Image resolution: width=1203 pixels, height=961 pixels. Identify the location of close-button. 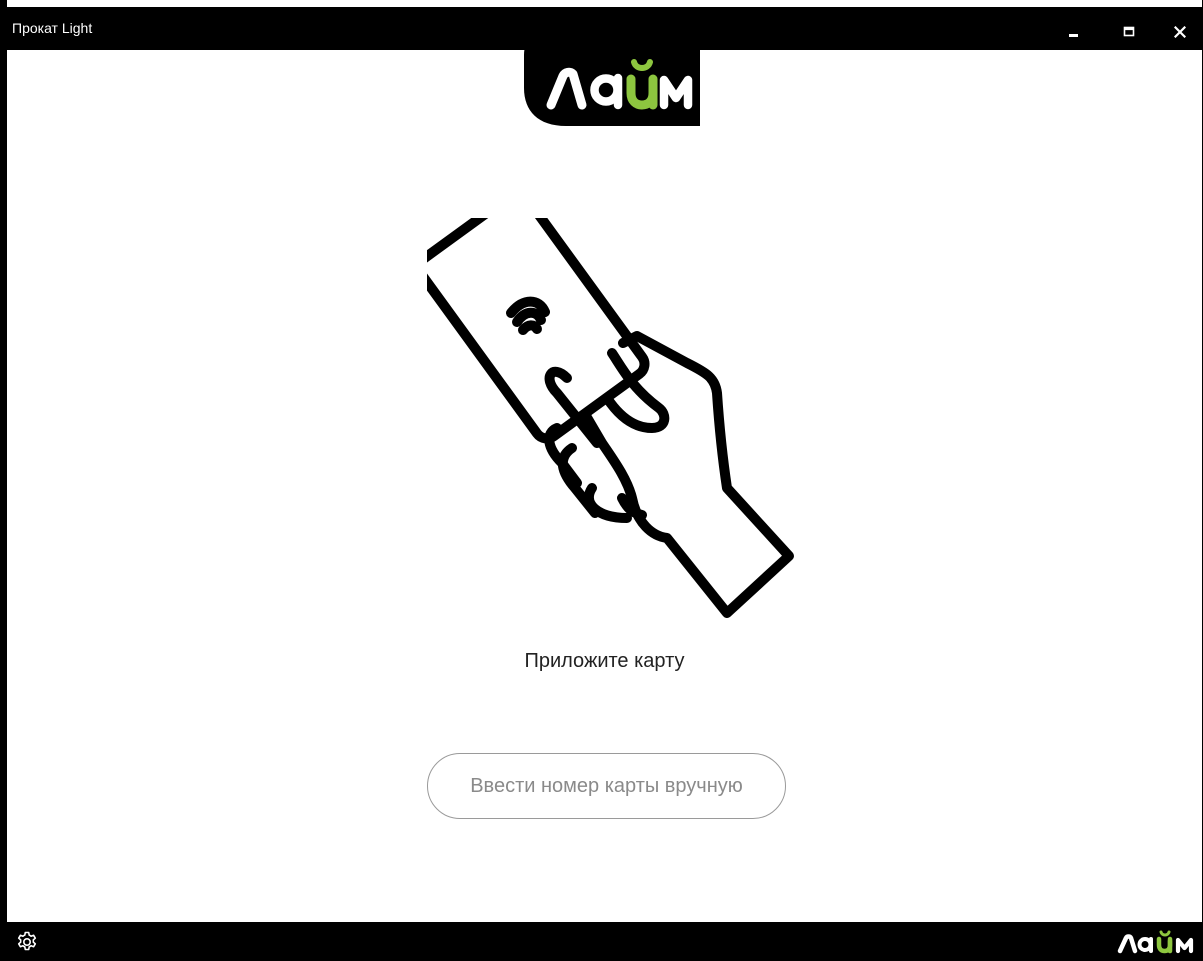
(1179, 32).